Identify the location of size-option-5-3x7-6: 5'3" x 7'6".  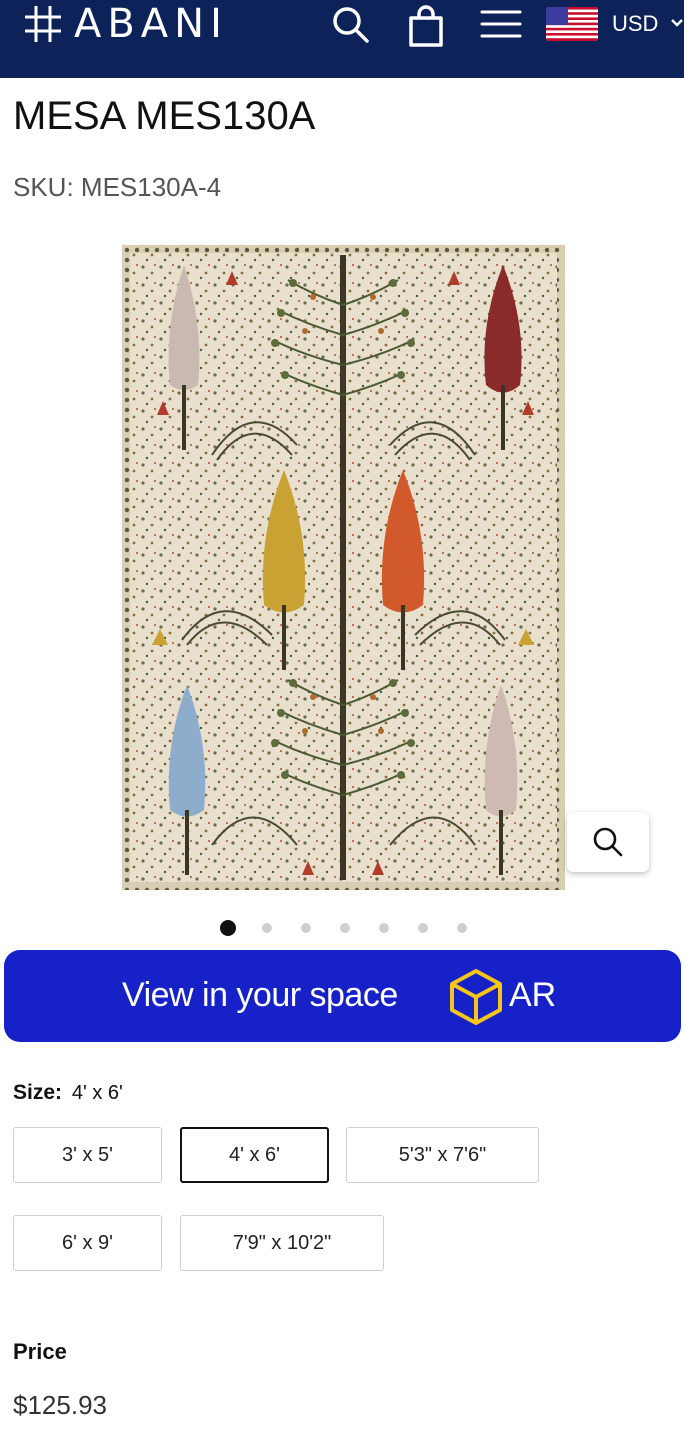
(442, 1155).